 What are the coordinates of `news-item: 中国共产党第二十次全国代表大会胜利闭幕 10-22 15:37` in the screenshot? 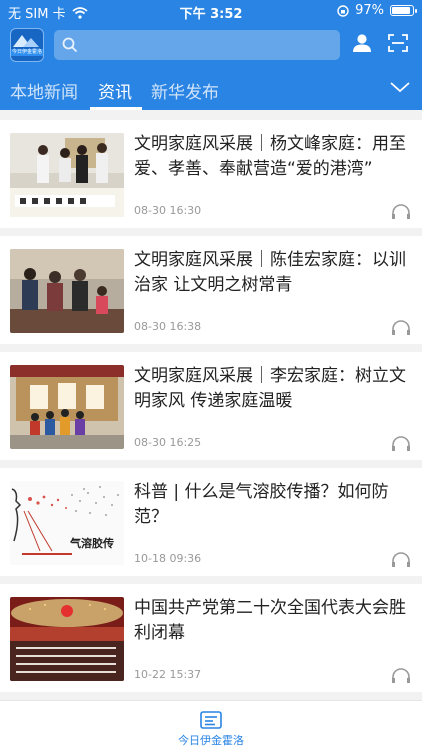 It's located at (211, 638).